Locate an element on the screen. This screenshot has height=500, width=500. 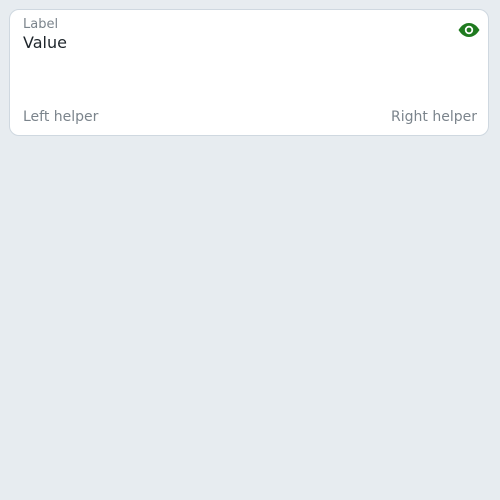
field-label: Label is located at coordinates (41, 24).